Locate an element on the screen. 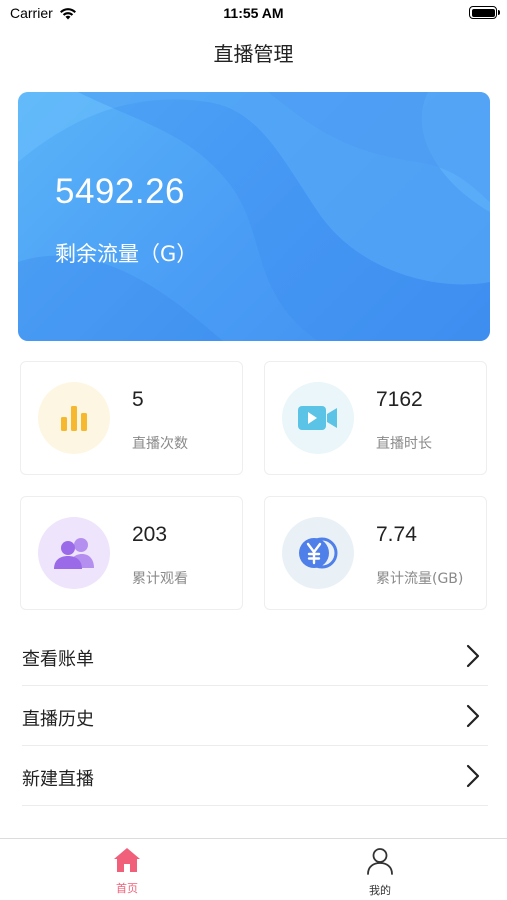  stat-card-total-views: 203 累计观看 is located at coordinates (131, 553).